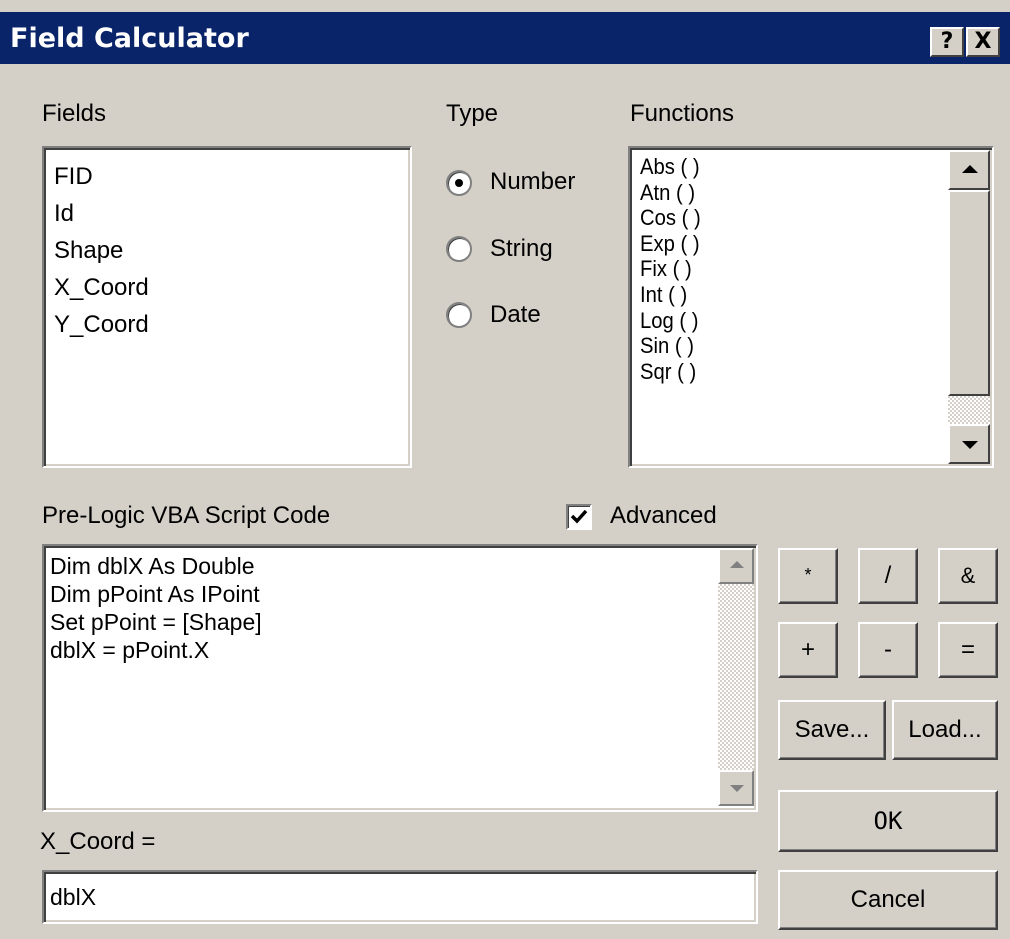 The height and width of the screenshot is (939, 1010). I want to click on fields-items: FID Id Shape X_Coord Y_Coord, so click(101, 250).